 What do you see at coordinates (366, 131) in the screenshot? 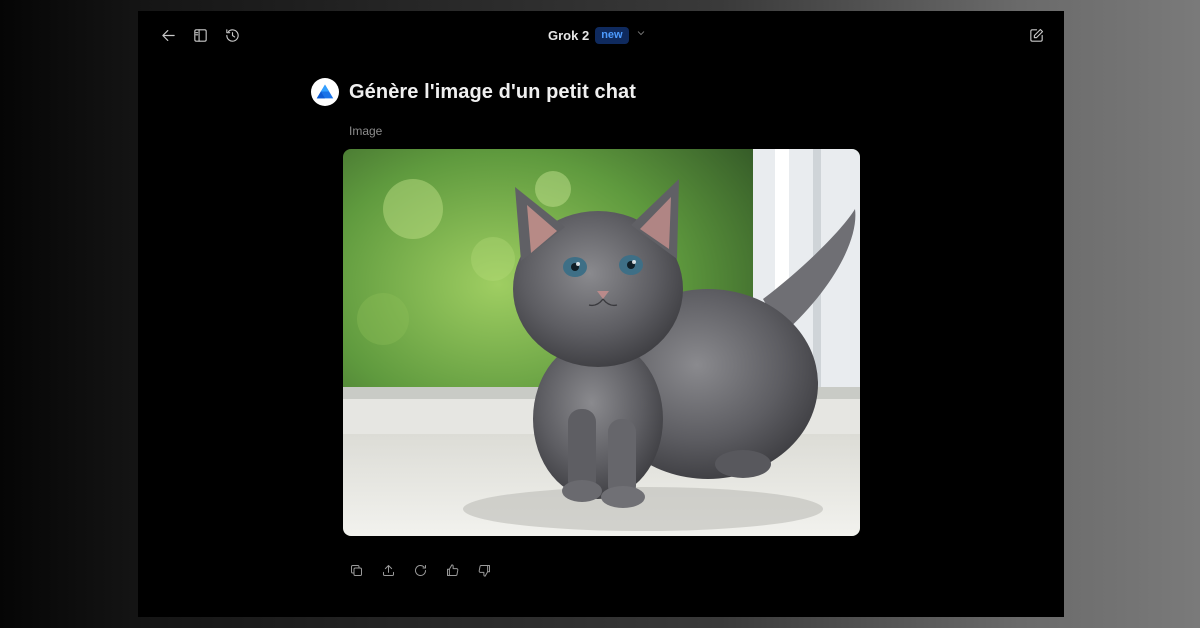
I see `response-type-label: Image` at bounding box center [366, 131].